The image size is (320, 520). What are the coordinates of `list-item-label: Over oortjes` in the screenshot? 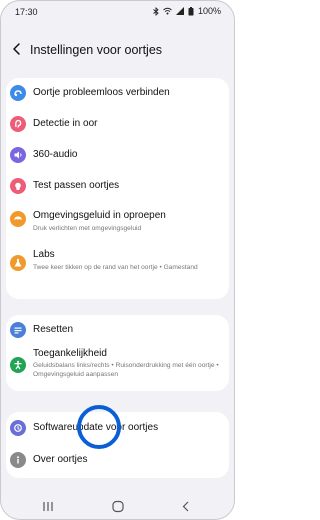 It's located at (60, 459).